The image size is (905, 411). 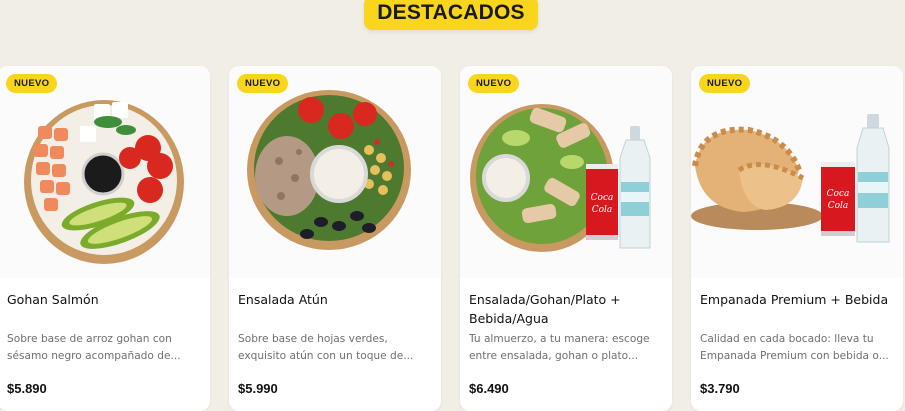 What do you see at coordinates (104, 182) in the screenshot?
I see `salmon-bowl-illustration` at bounding box center [104, 182].